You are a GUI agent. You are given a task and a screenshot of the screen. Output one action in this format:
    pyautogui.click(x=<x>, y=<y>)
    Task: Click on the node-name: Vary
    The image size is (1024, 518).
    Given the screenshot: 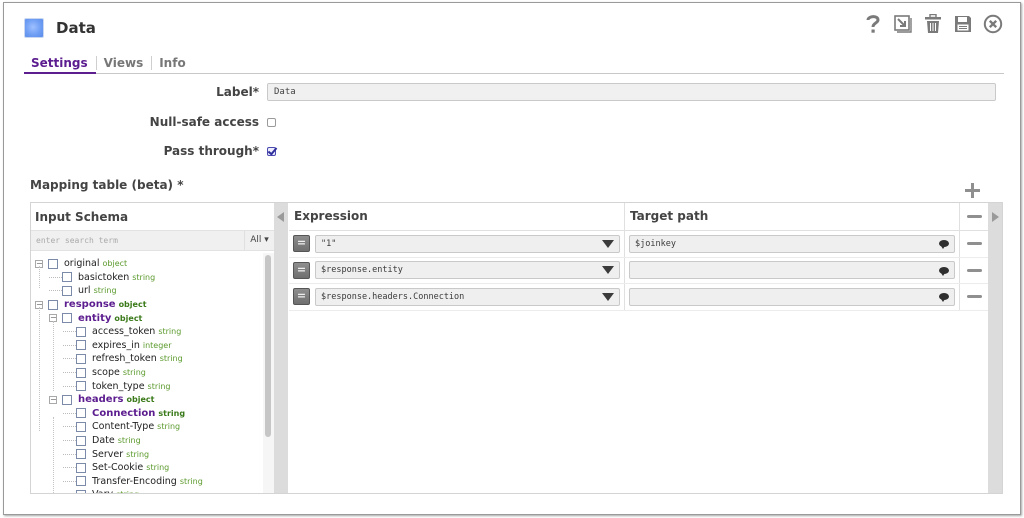 What is the action you would take?
    pyautogui.click(x=102, y=491)
    